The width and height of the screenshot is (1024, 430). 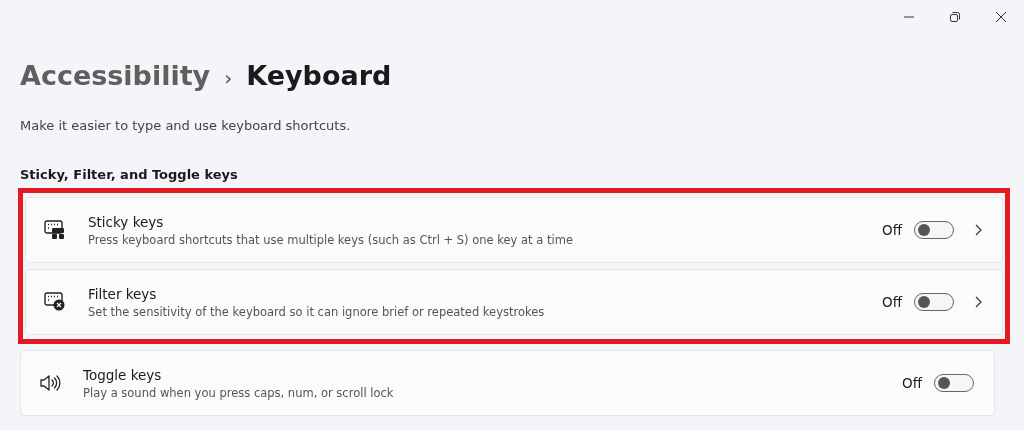 I want to click on section-heading: Sticky, Filter, and Toggle keys, so click(x=129, y=175).